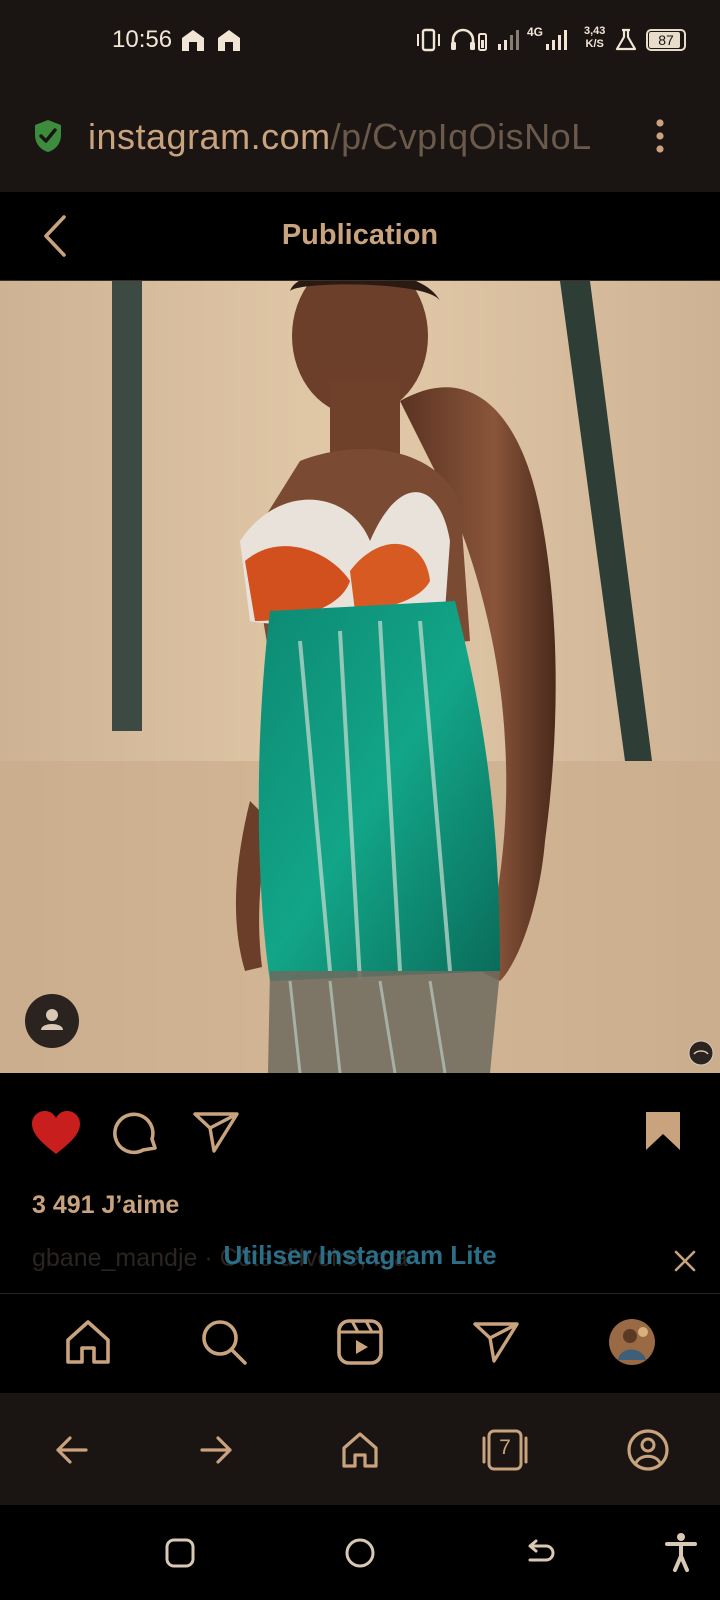 The image size is (720, 1600). I want to click on profile-avatar, so click(632, 1342).